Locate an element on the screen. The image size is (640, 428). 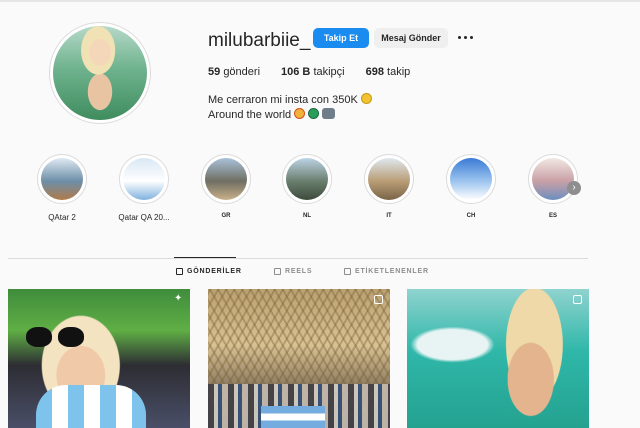
sad-face-emoji-icon is located at coordinates (366, 98).